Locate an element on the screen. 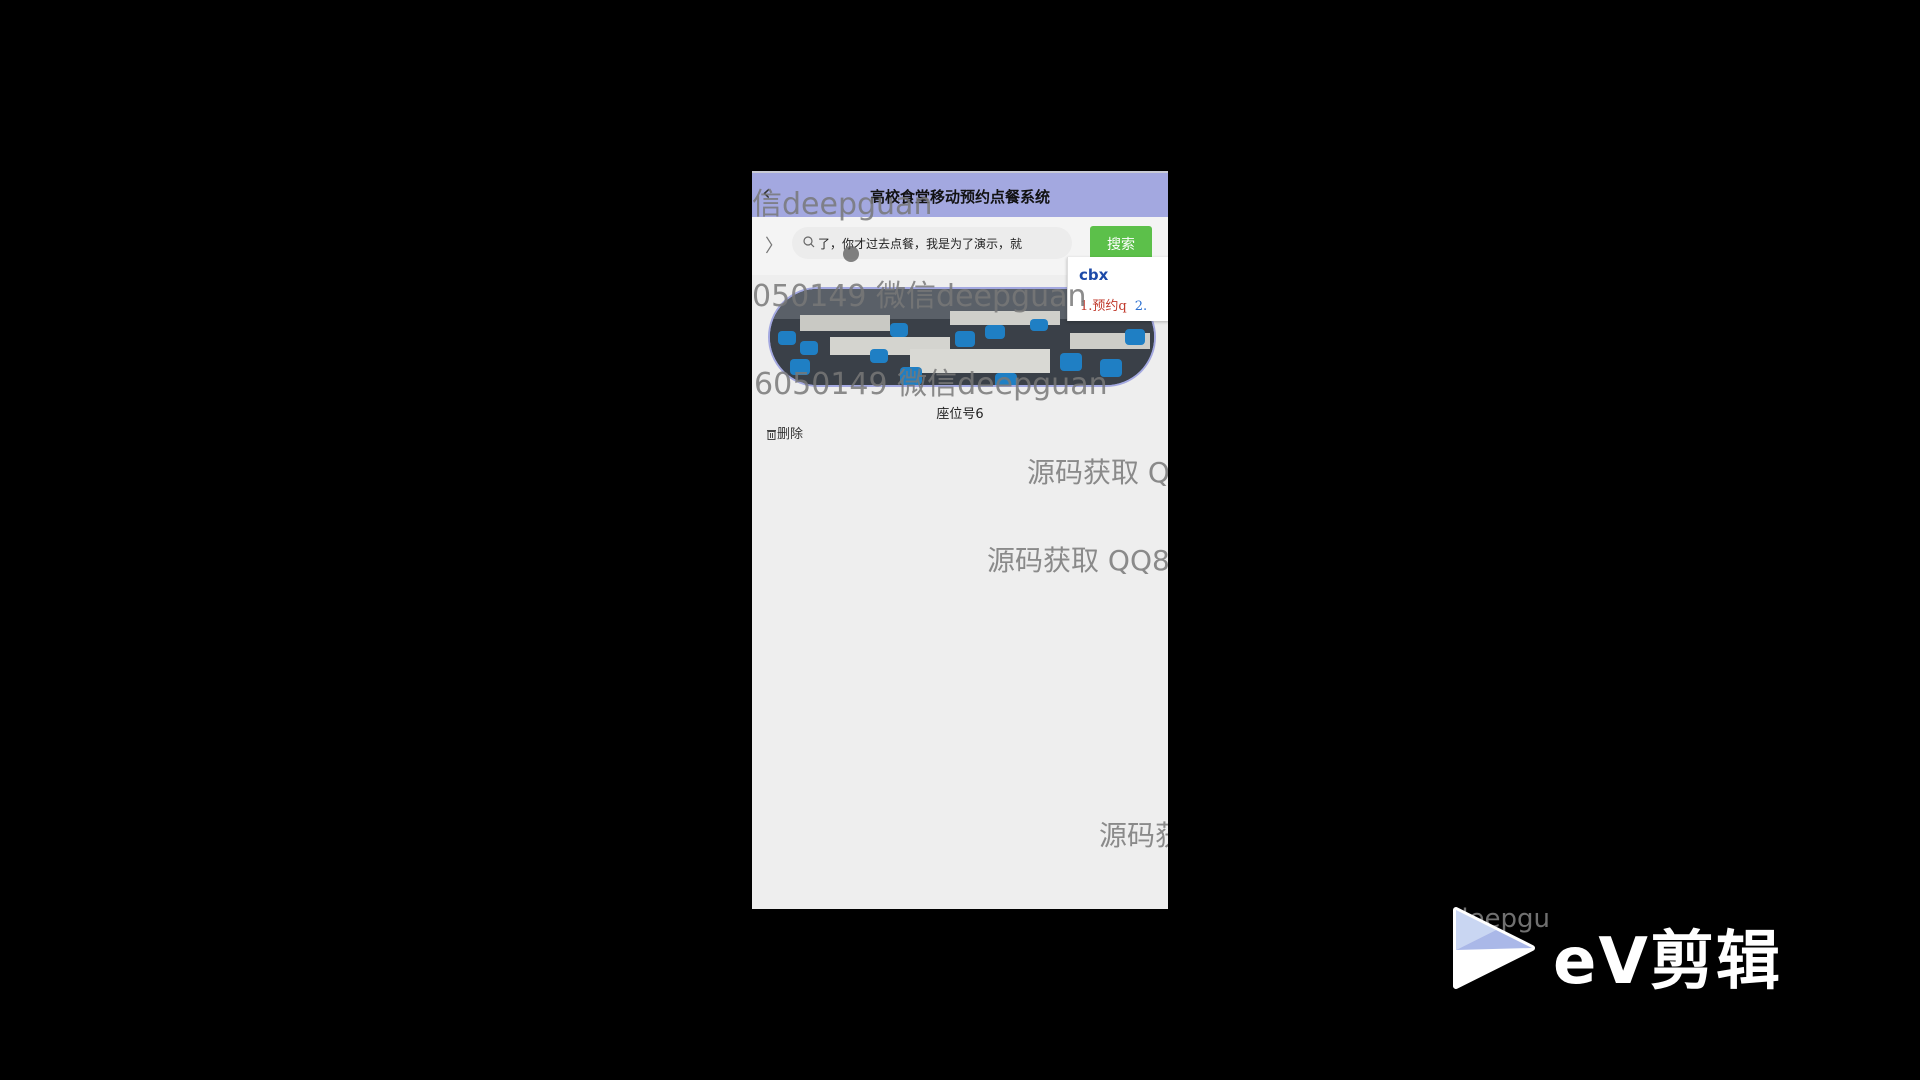 Image resolution: width=1920 pixels, height=1080 pixels. watermark: 源码获取 Q is located at coordinates (1097, 472).